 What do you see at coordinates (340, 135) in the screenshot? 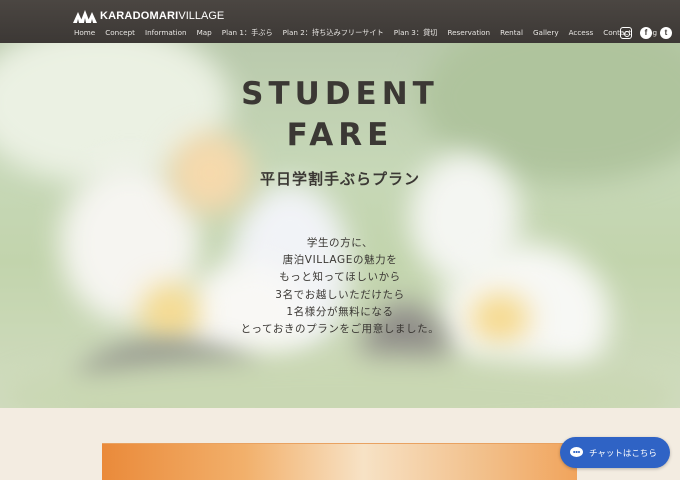
I see `hero-title-line-2: FARE` at bounding box center [340, 135].